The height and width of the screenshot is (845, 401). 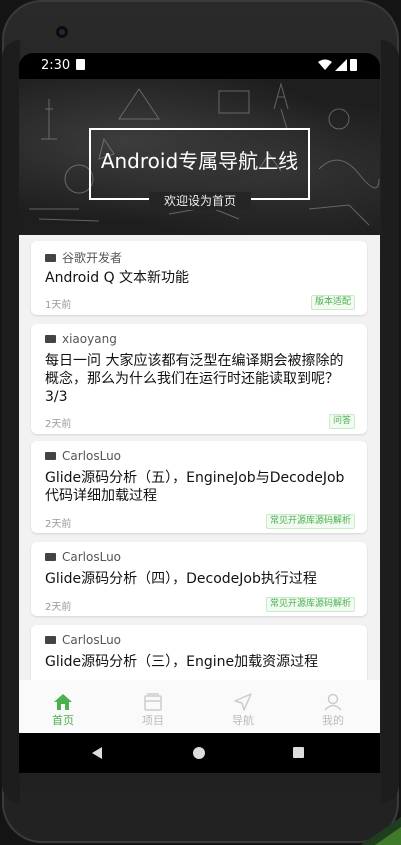 I want to click on profile-icon, so click(x=333, y=702).